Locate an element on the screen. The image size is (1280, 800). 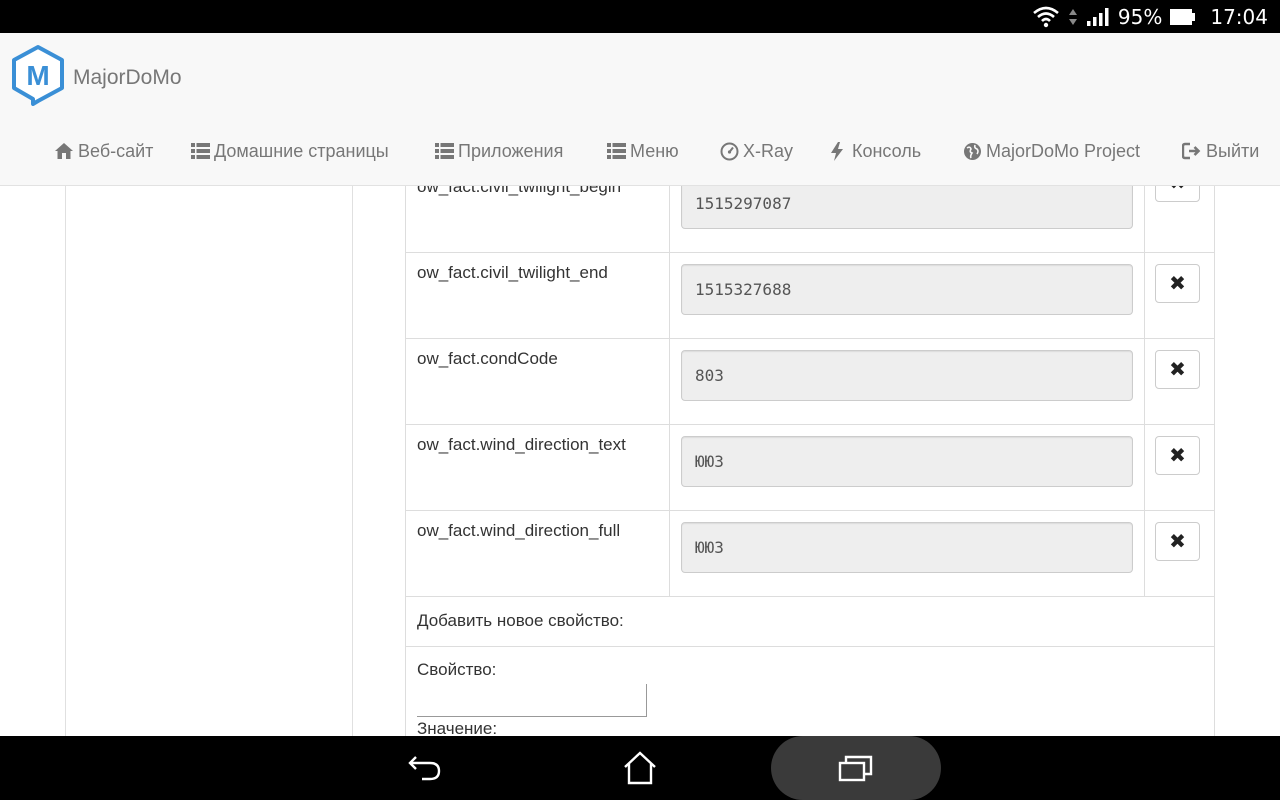
status-bar: 95% 17:04 is located at coordinates (640, 16).